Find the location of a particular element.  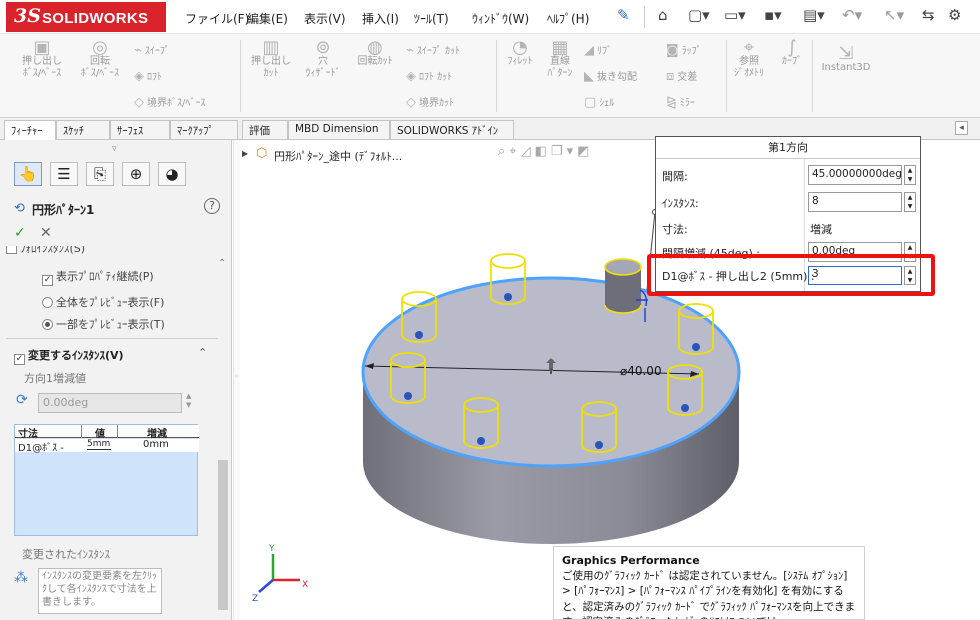

menu-window: ｳｨﾝﾄﾞｳ(W) is located at coordinates (500, 18).